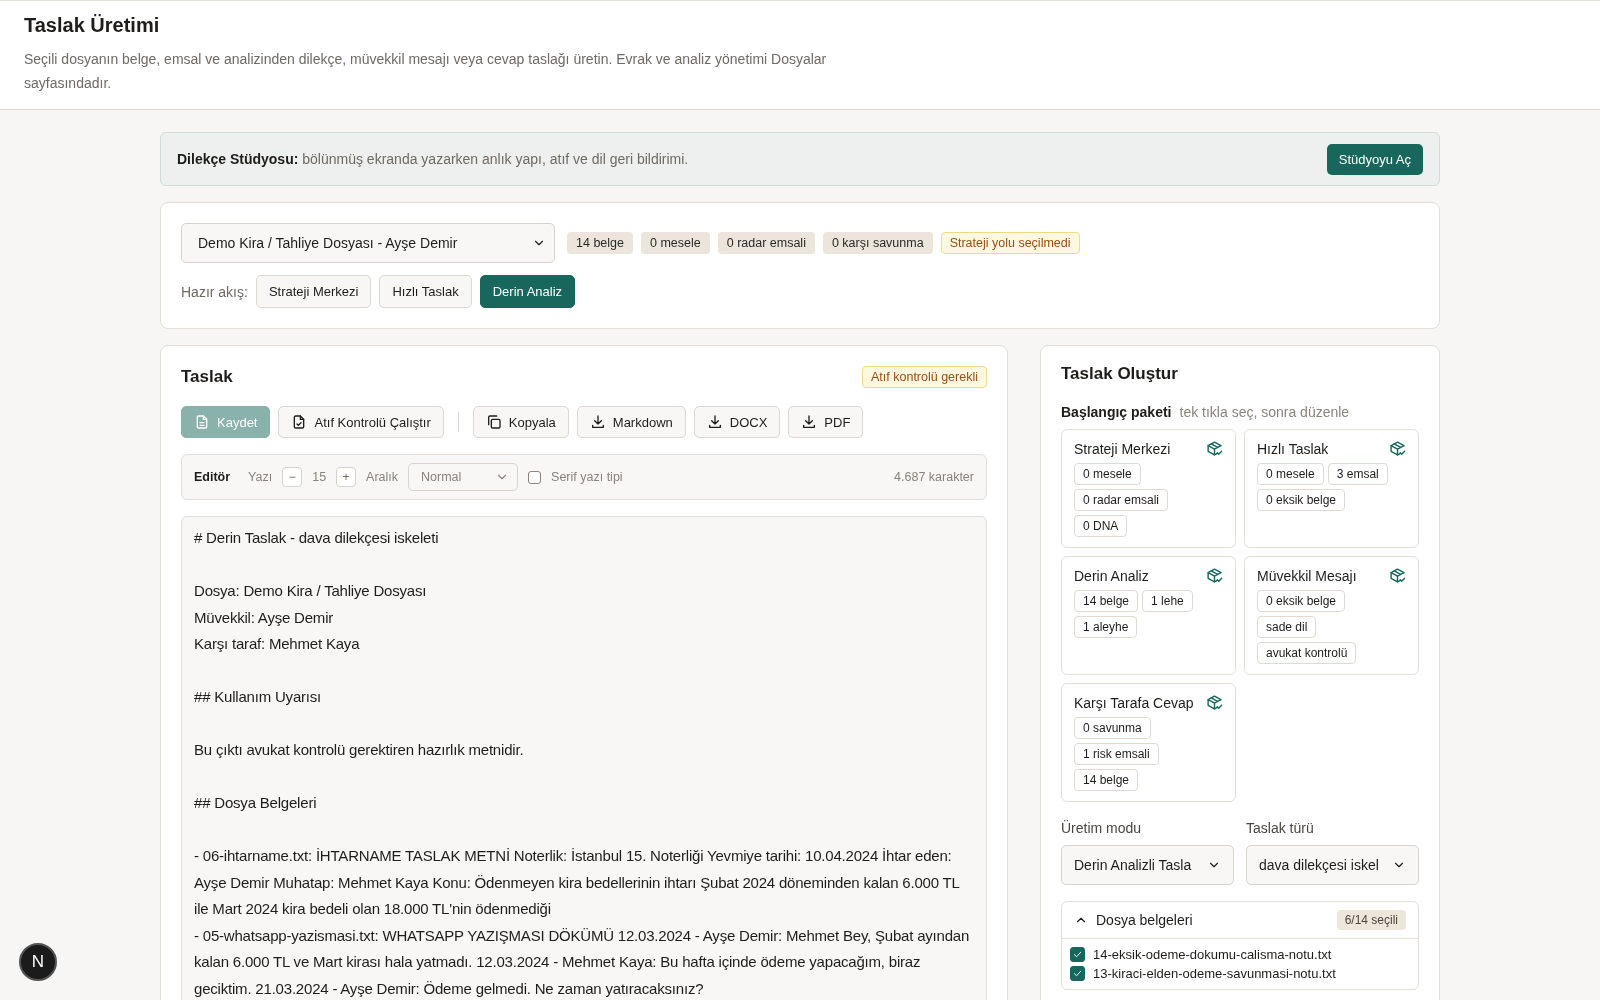 The width and height of the screenshot is (1600, 1000). Describe the element at coordinates (1148, 742) in the screenshot. I see `starter-pack-card: Karşı Tarafa Cevap 0 savunma 1 risk emsali 14 belge` at that location.